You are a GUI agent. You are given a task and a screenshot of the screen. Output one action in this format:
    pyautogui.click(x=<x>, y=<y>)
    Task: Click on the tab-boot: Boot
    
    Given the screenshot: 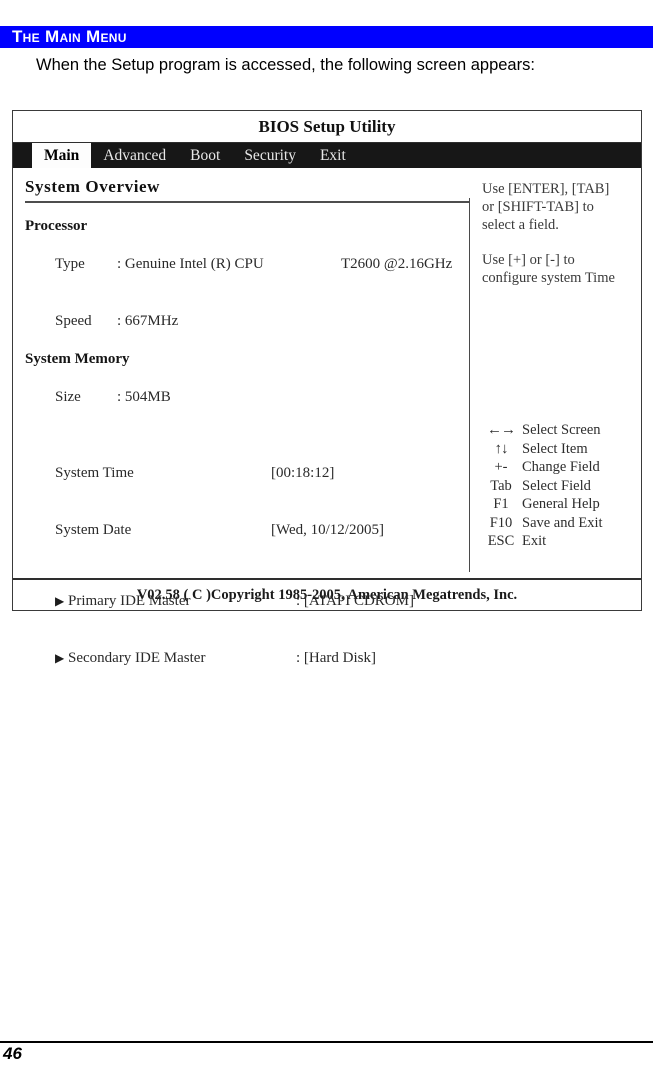 What is the action you would take?
    pyautogui.click(x=205, y=155)
    